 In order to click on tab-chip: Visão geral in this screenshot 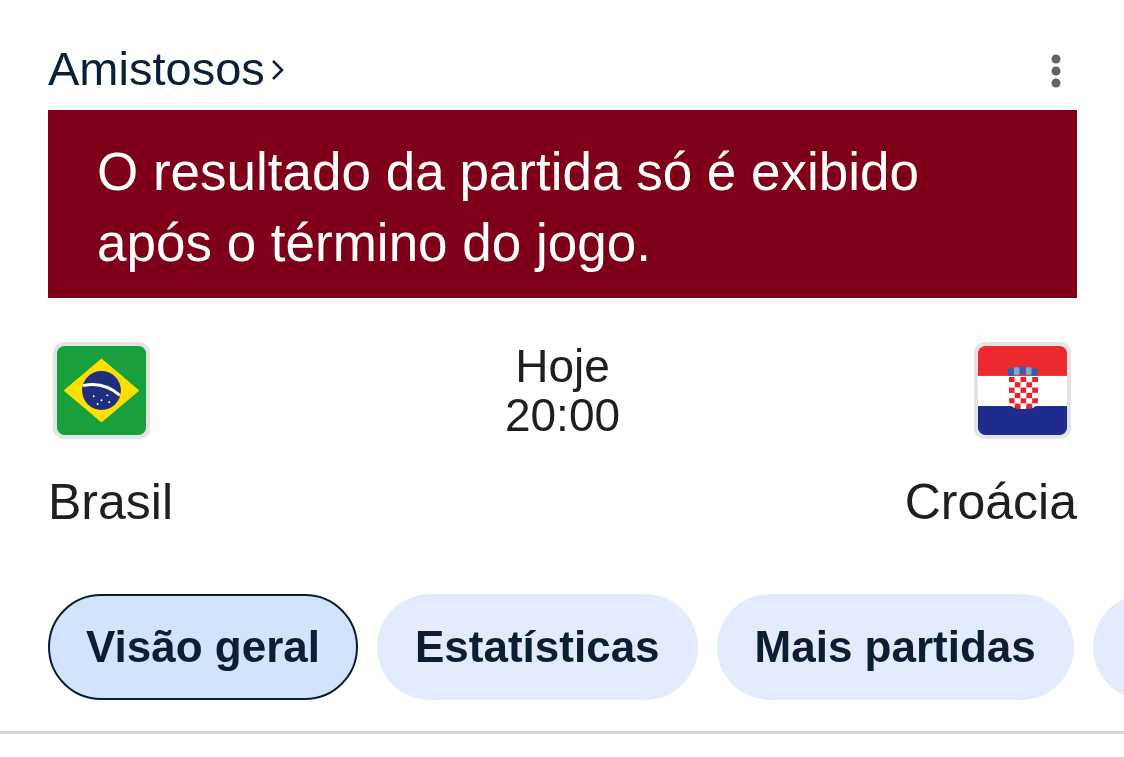, I will do `click(203, 647)`.